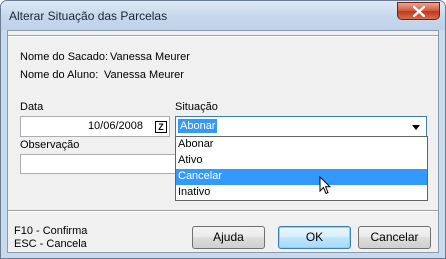 Image resolution: width=446 pixels, height=259 pixels. I want to click on mouse-pointer-icon, so click(325, 185).